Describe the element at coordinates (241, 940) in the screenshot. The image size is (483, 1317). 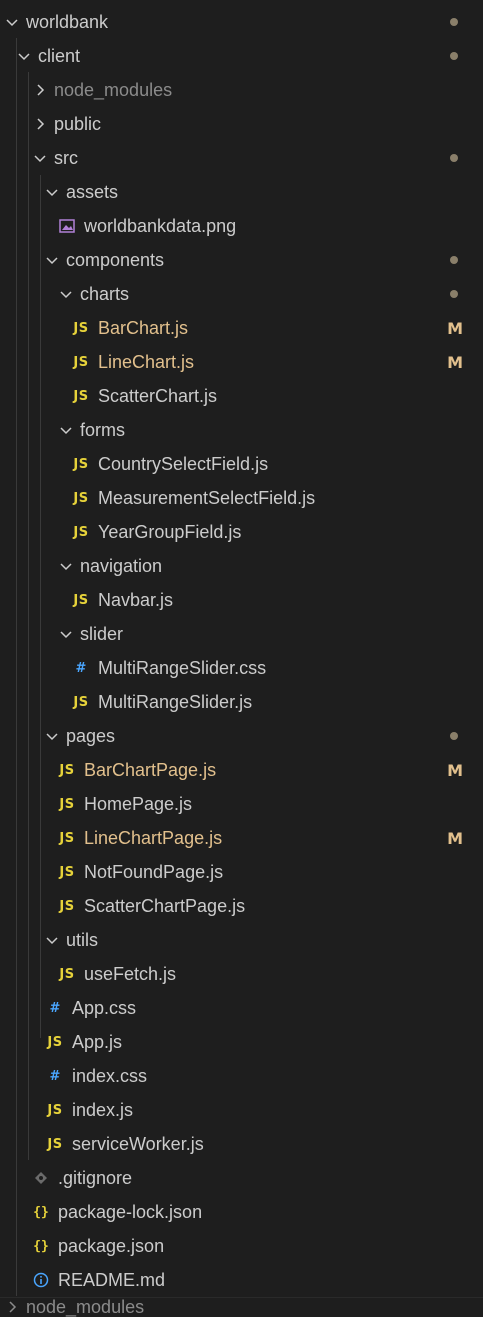
I see `tree-folder-utils: utils` at that location.